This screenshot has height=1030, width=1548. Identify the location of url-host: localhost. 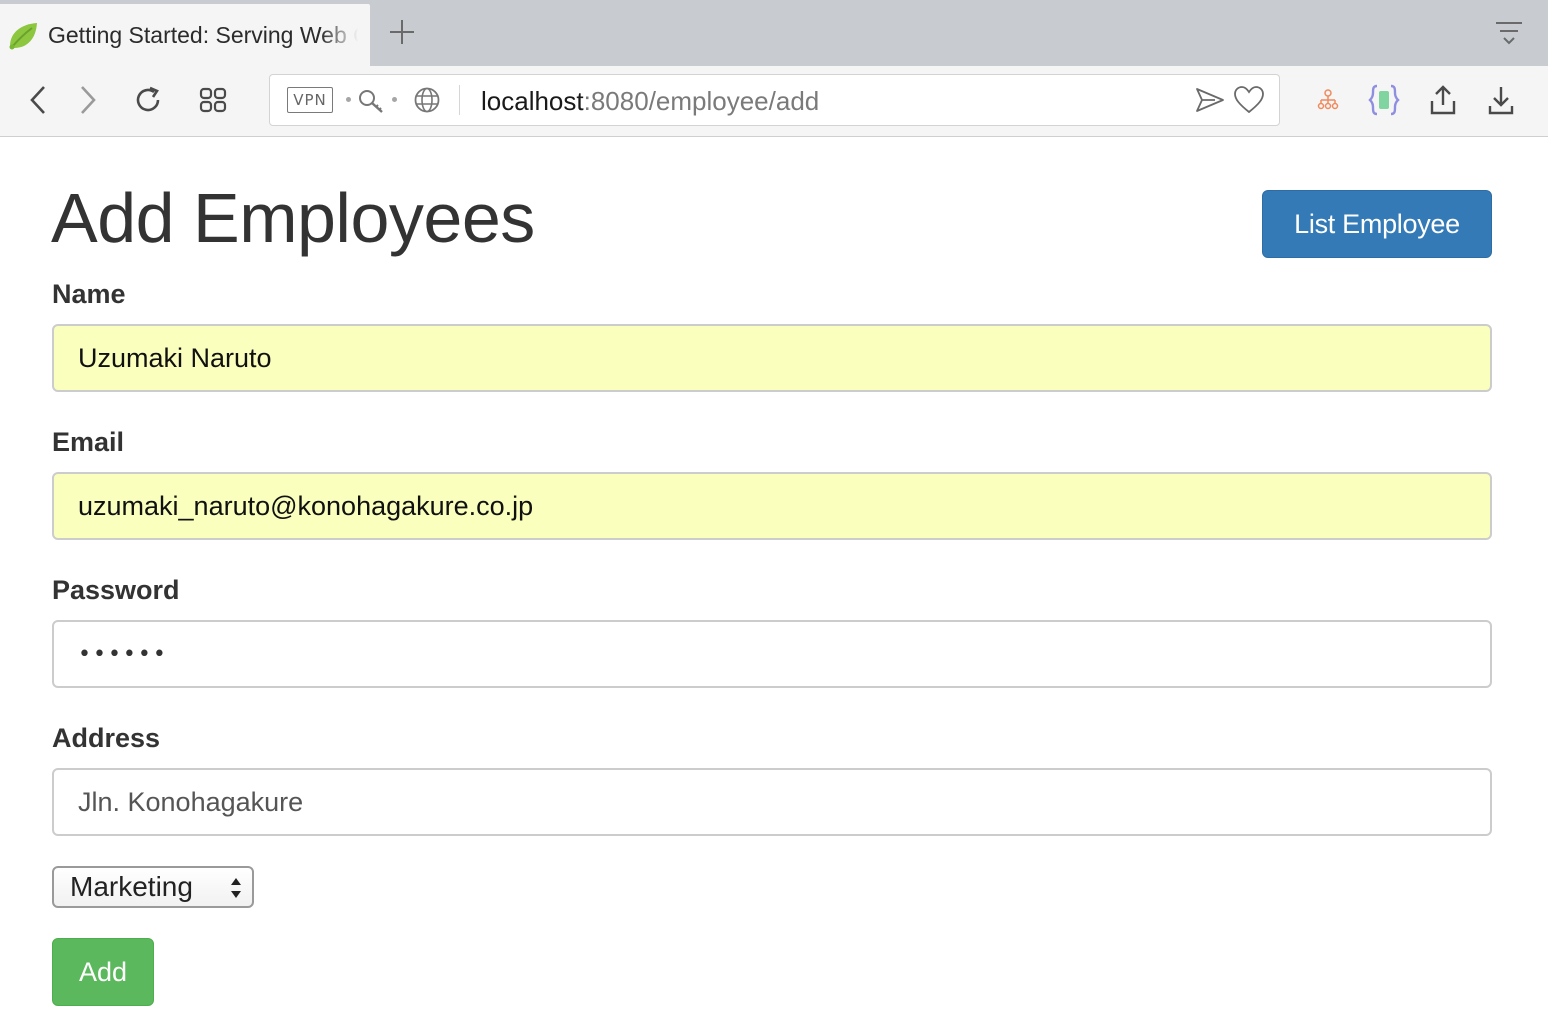
(532, 101).